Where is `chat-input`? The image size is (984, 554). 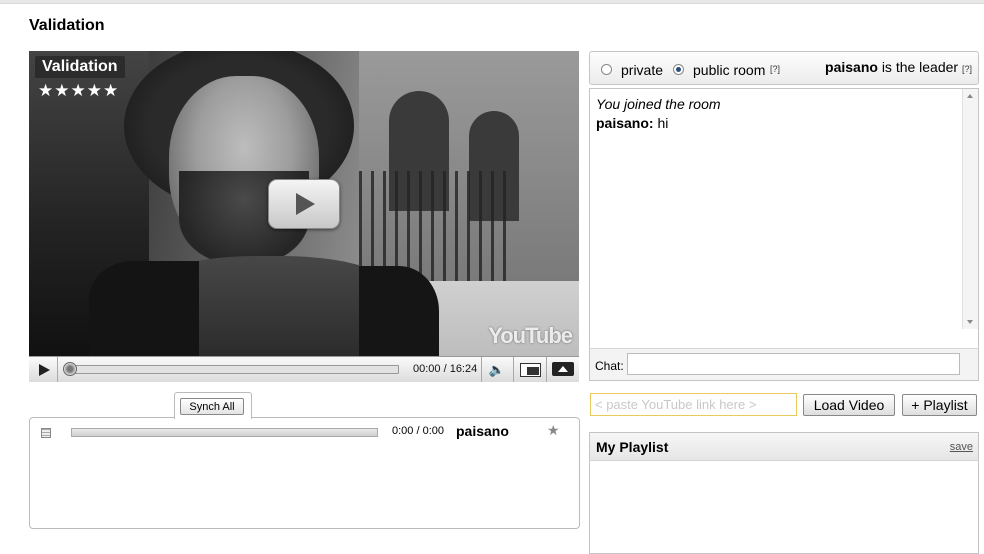
chat-input is located at coordinates (793, 364).